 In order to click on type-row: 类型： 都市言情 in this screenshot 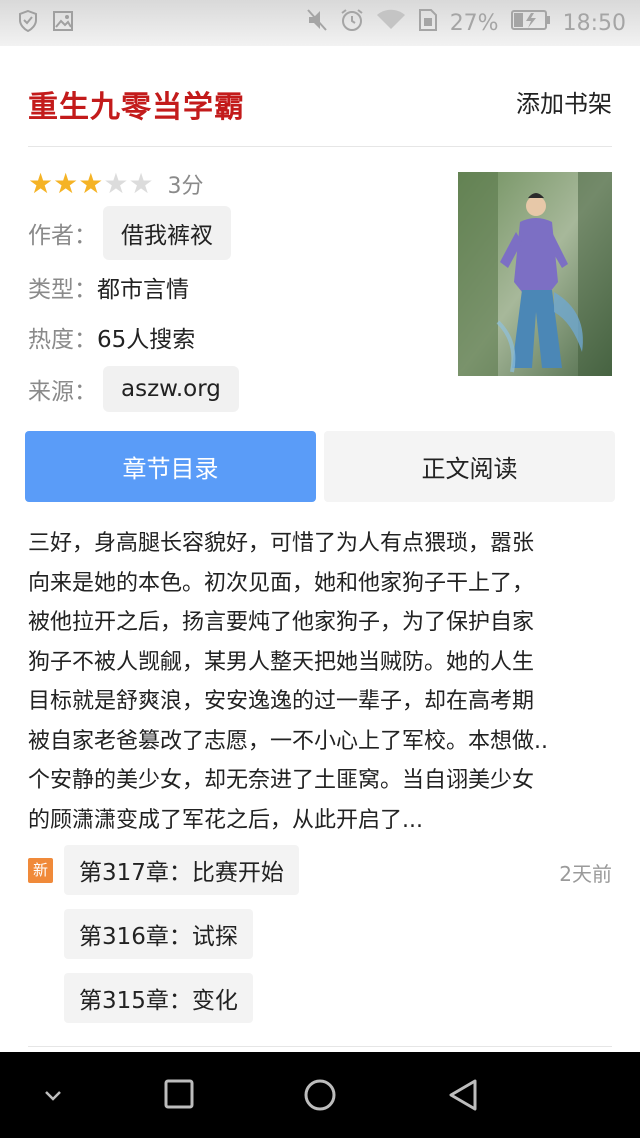, I will do `click(108, 287)`.